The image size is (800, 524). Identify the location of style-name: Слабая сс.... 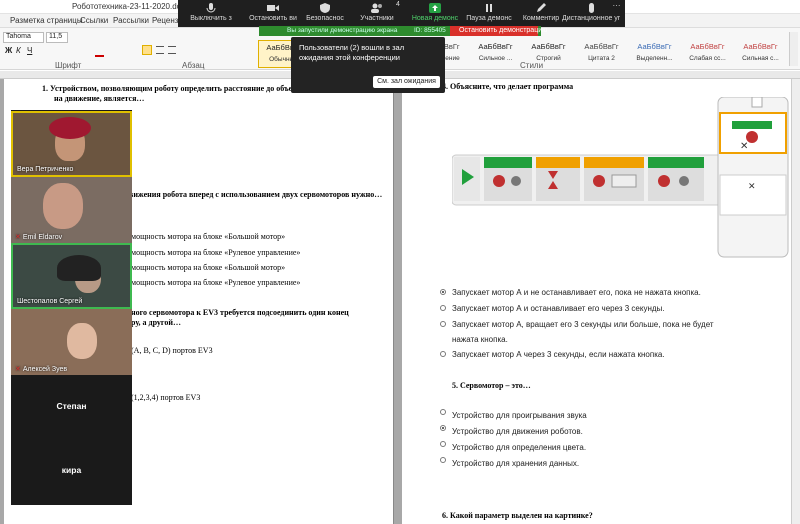
(707, 58).